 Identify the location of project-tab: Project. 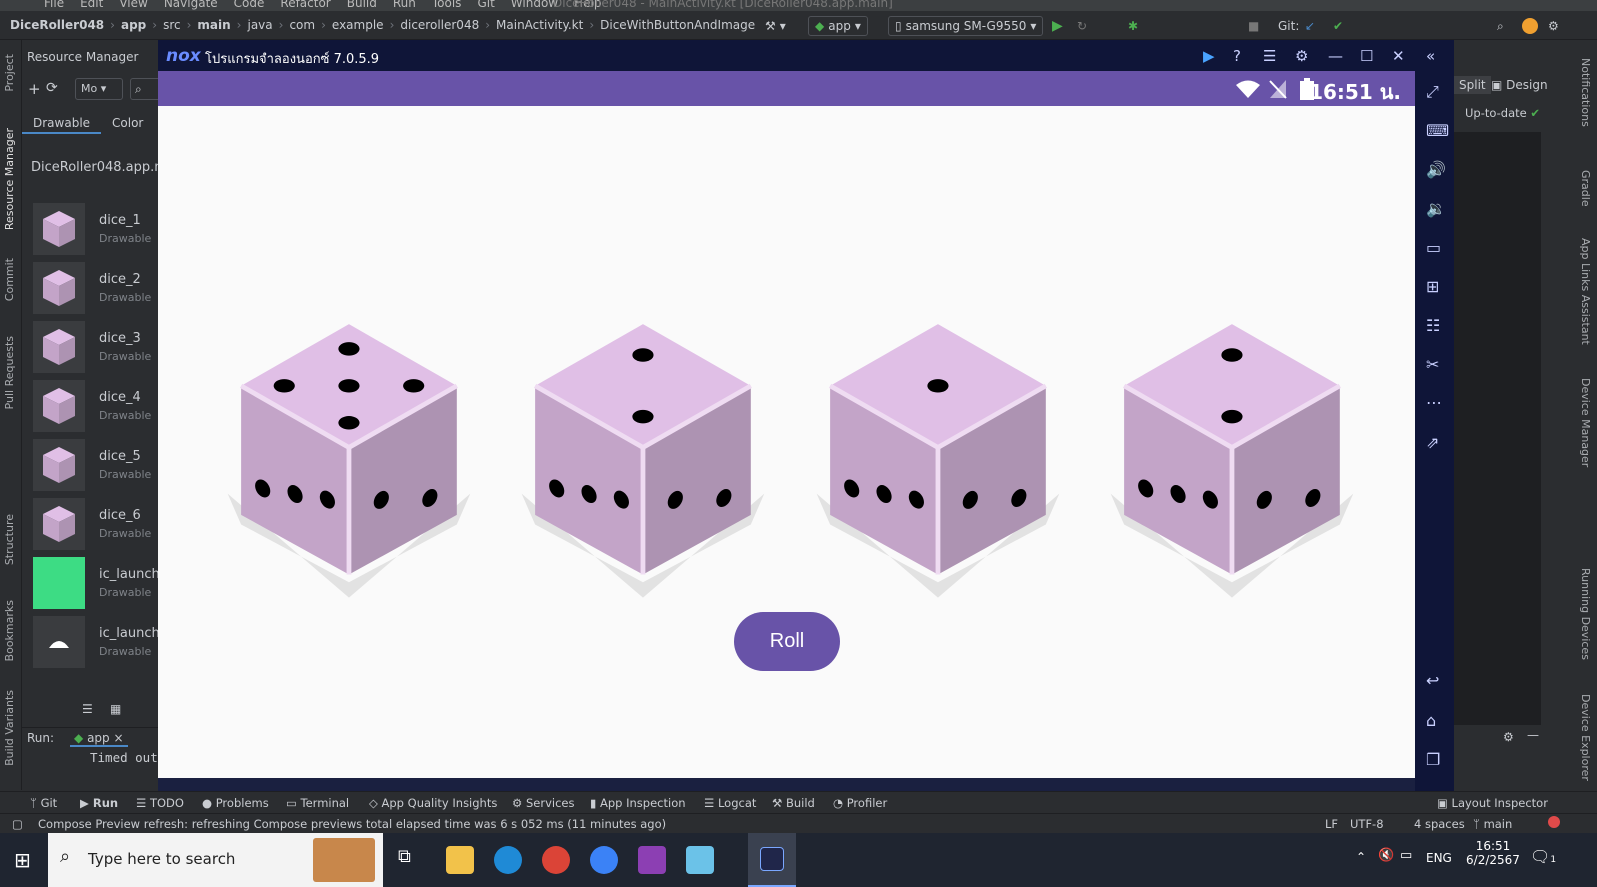
(9, 73).